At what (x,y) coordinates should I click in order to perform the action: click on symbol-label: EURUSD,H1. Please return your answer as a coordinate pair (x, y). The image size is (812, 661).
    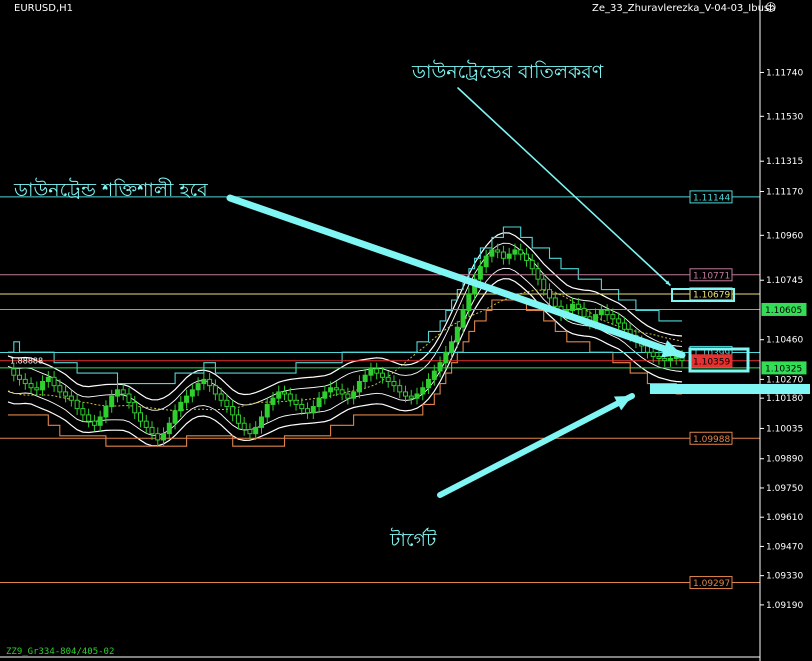
    Looking at the image, I should click on (44, 8).